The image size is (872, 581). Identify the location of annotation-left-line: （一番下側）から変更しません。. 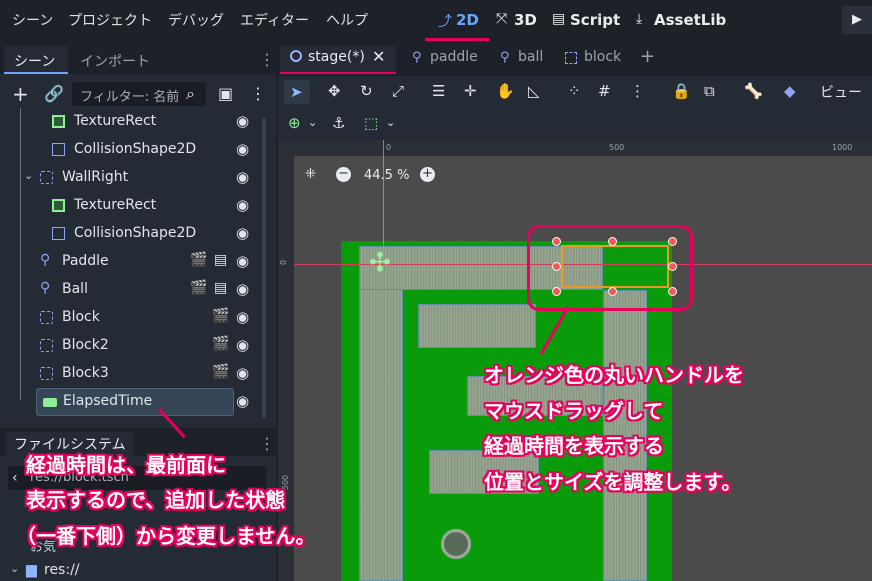
(166, 536).